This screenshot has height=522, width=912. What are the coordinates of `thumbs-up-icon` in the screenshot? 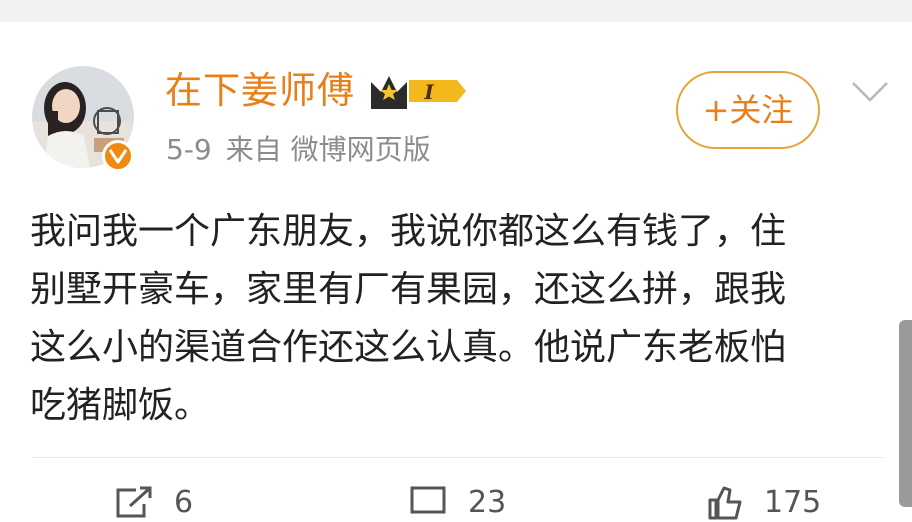 It's located at (725, 503).